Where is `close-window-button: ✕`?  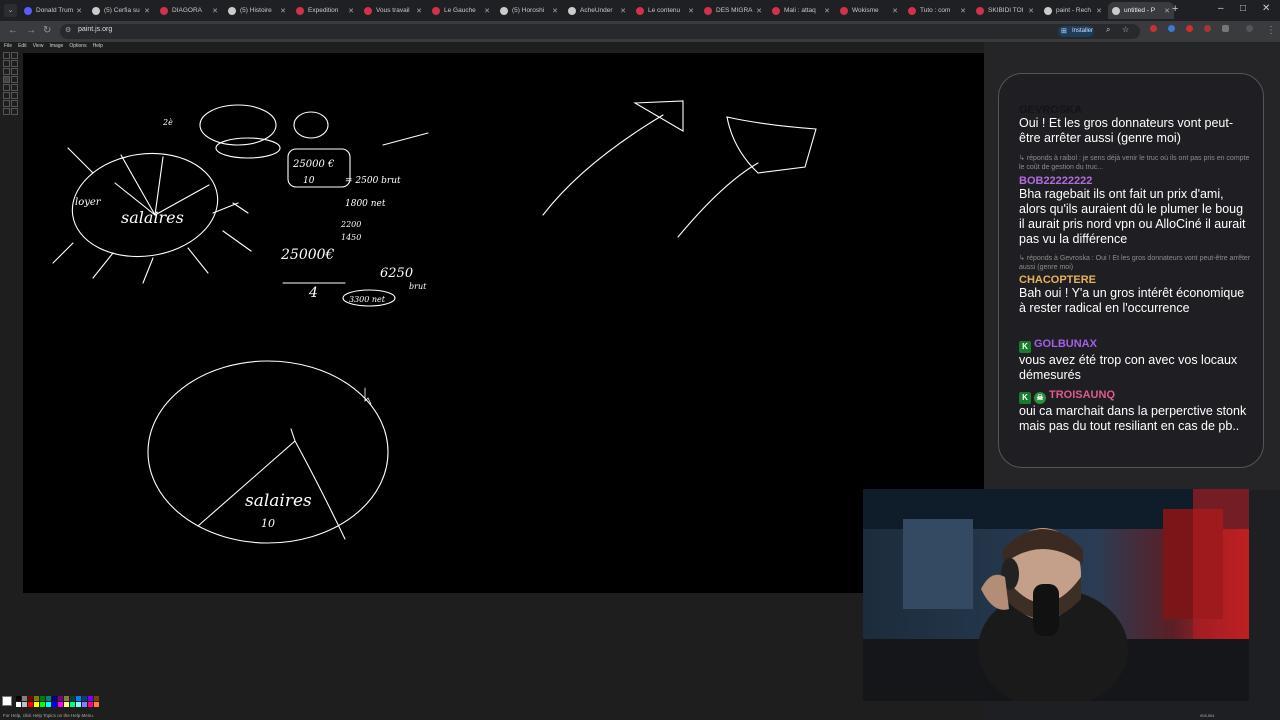 close-window-button: ✕ is located at coordinates (1266, 8).